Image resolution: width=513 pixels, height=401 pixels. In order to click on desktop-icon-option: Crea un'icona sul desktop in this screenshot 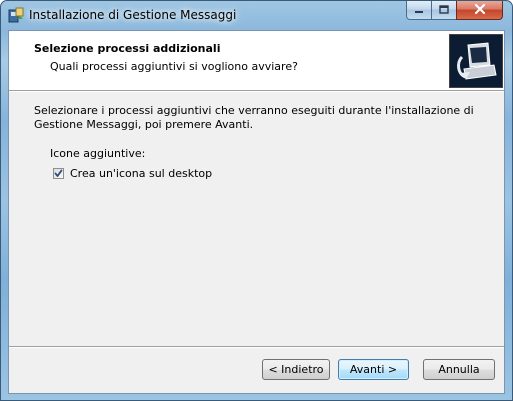, I will do `click(132, 173)`.